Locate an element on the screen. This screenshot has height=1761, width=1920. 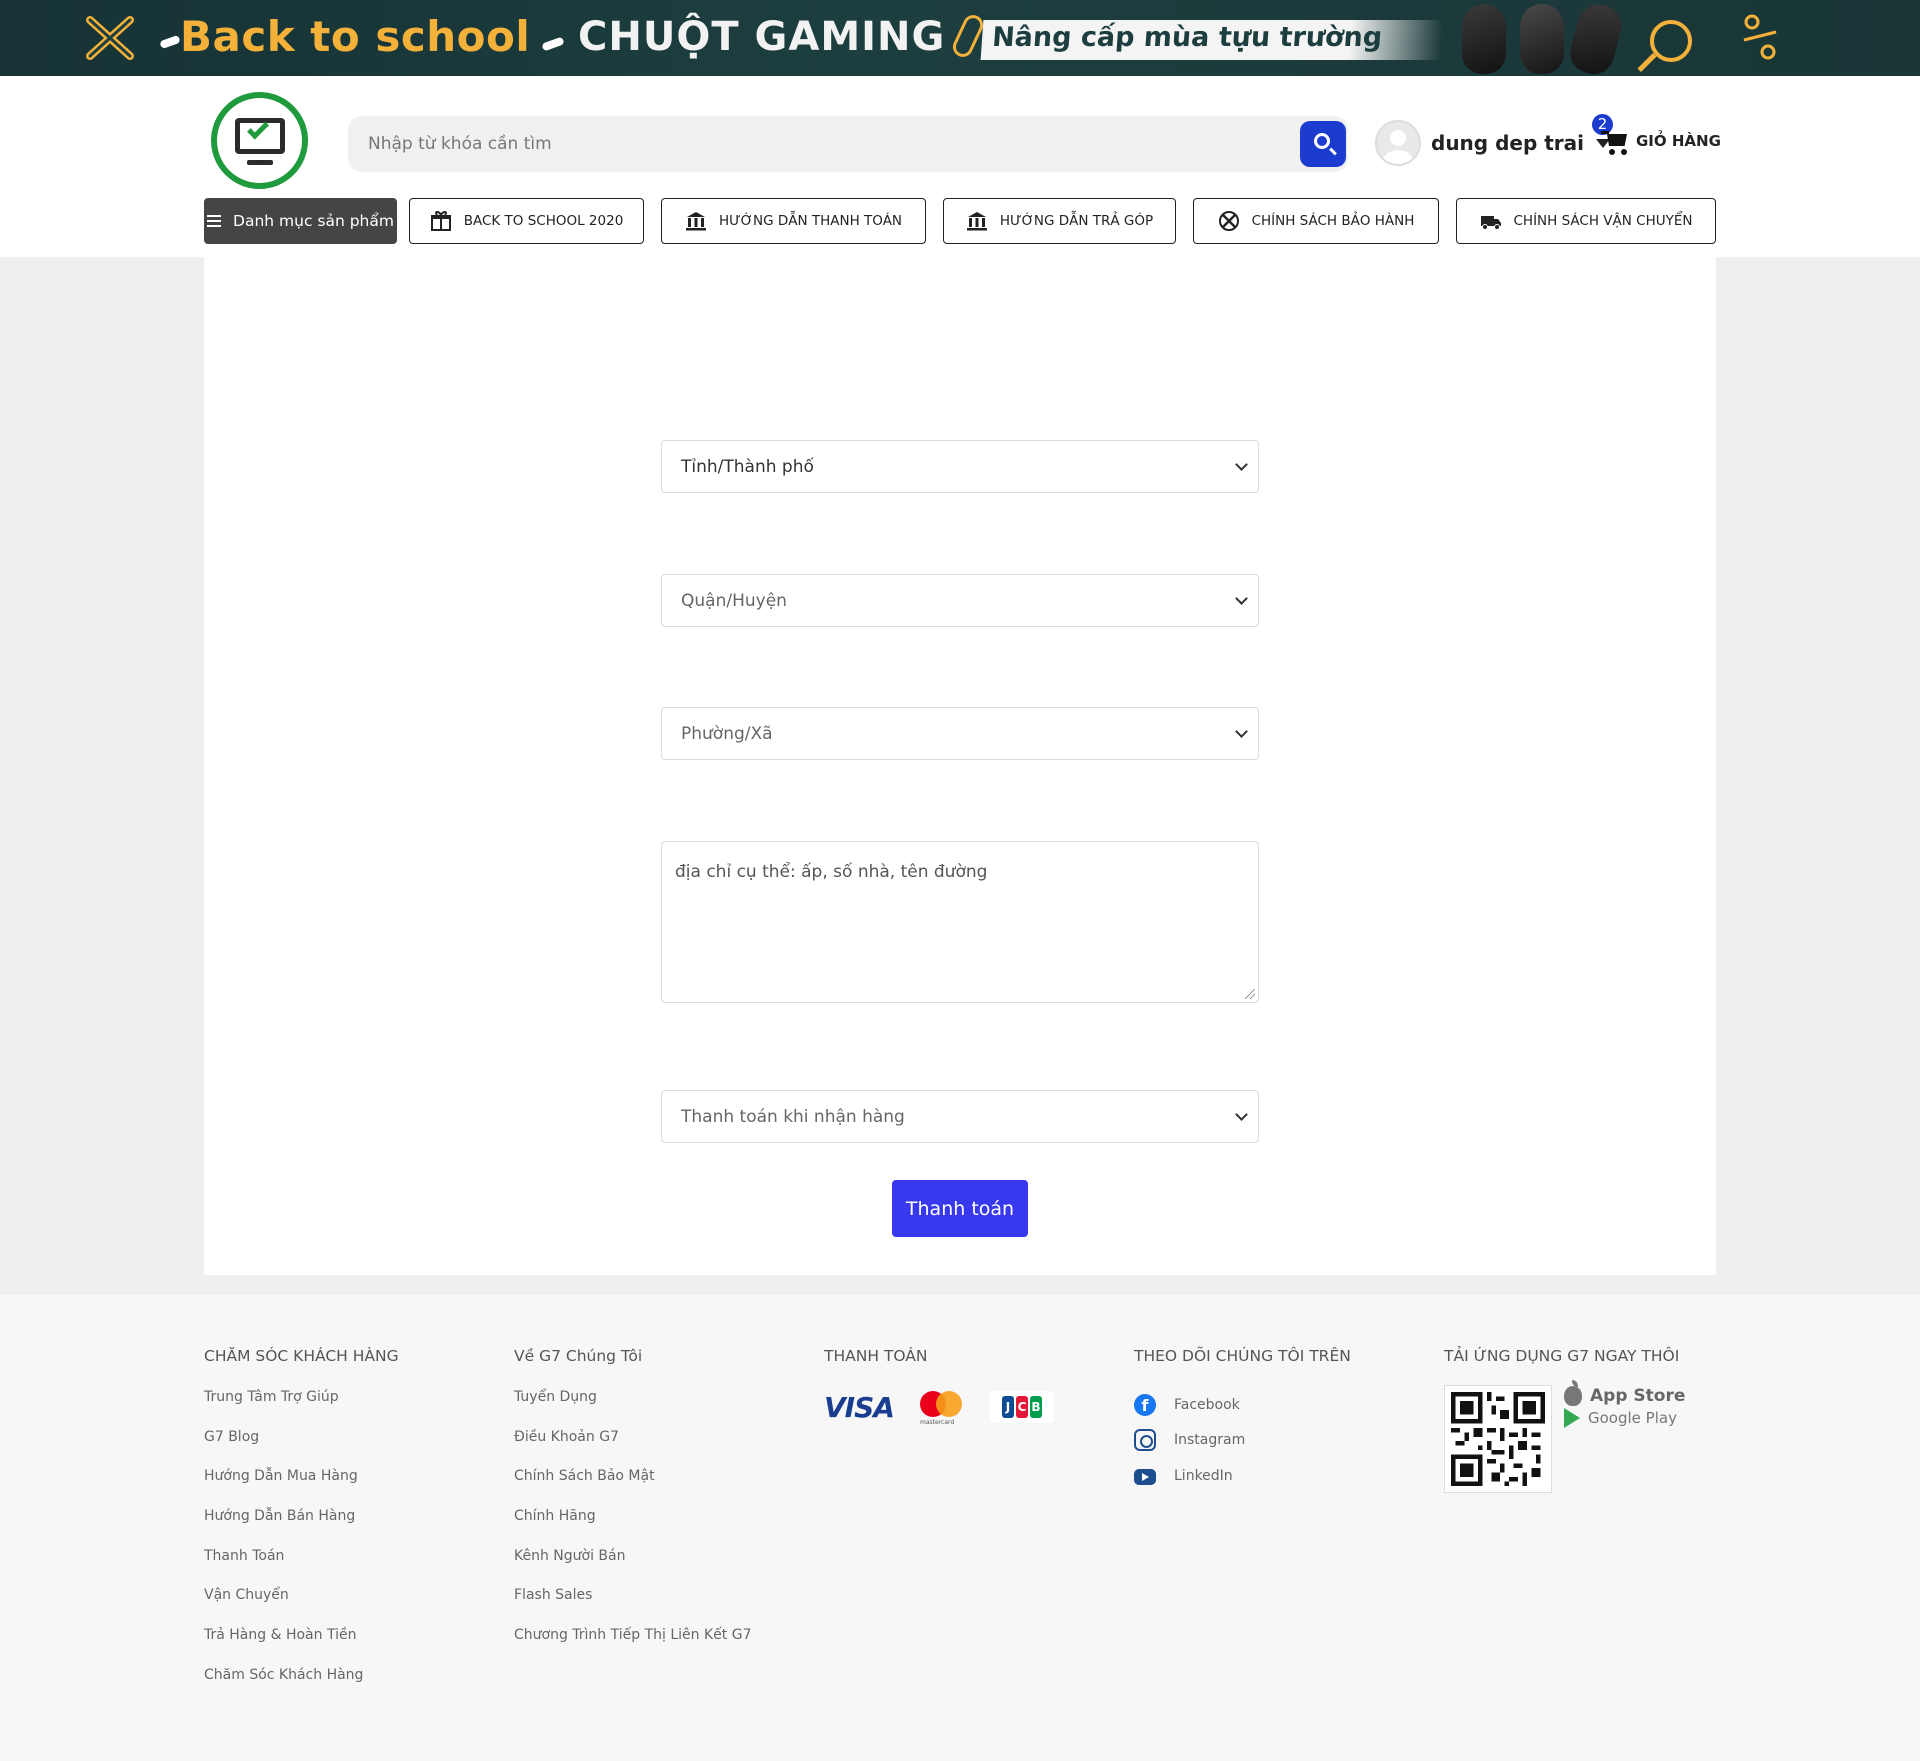
jcb-logo: JCB is located at coordinates (1022, 1407).